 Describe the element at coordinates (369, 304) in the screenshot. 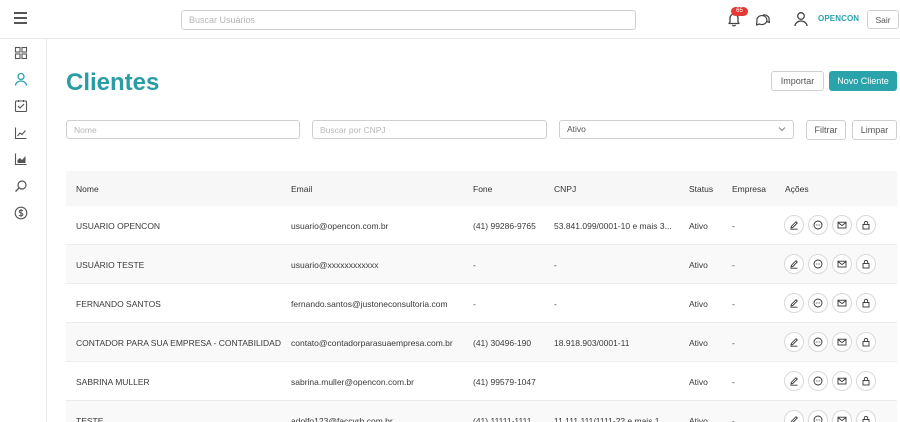

I see `cell-email: fernando.santos@justoneconsultoria.com` at that location.